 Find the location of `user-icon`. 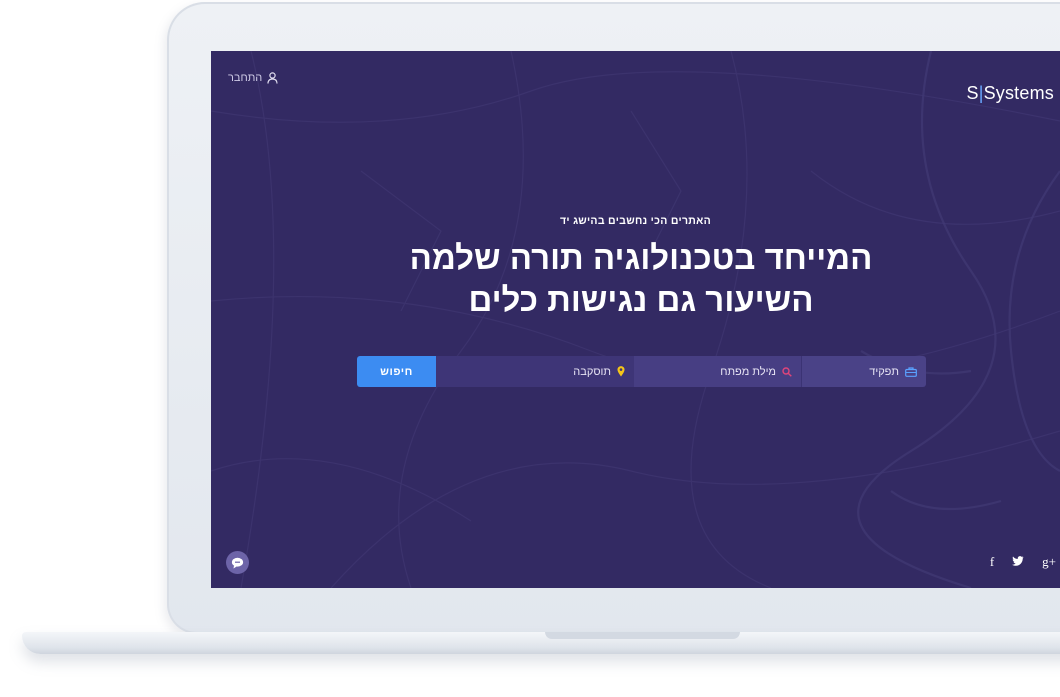

user-icon is located at coordinates (272, 78).